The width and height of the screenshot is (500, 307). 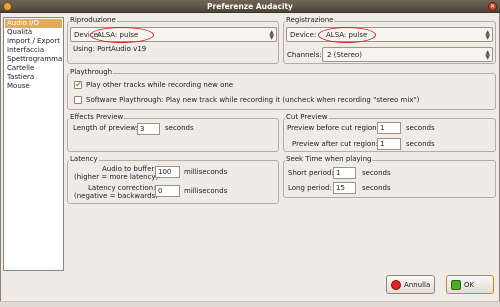 I want to click on short-period-label: Short period:, so click(x=311, y=173).